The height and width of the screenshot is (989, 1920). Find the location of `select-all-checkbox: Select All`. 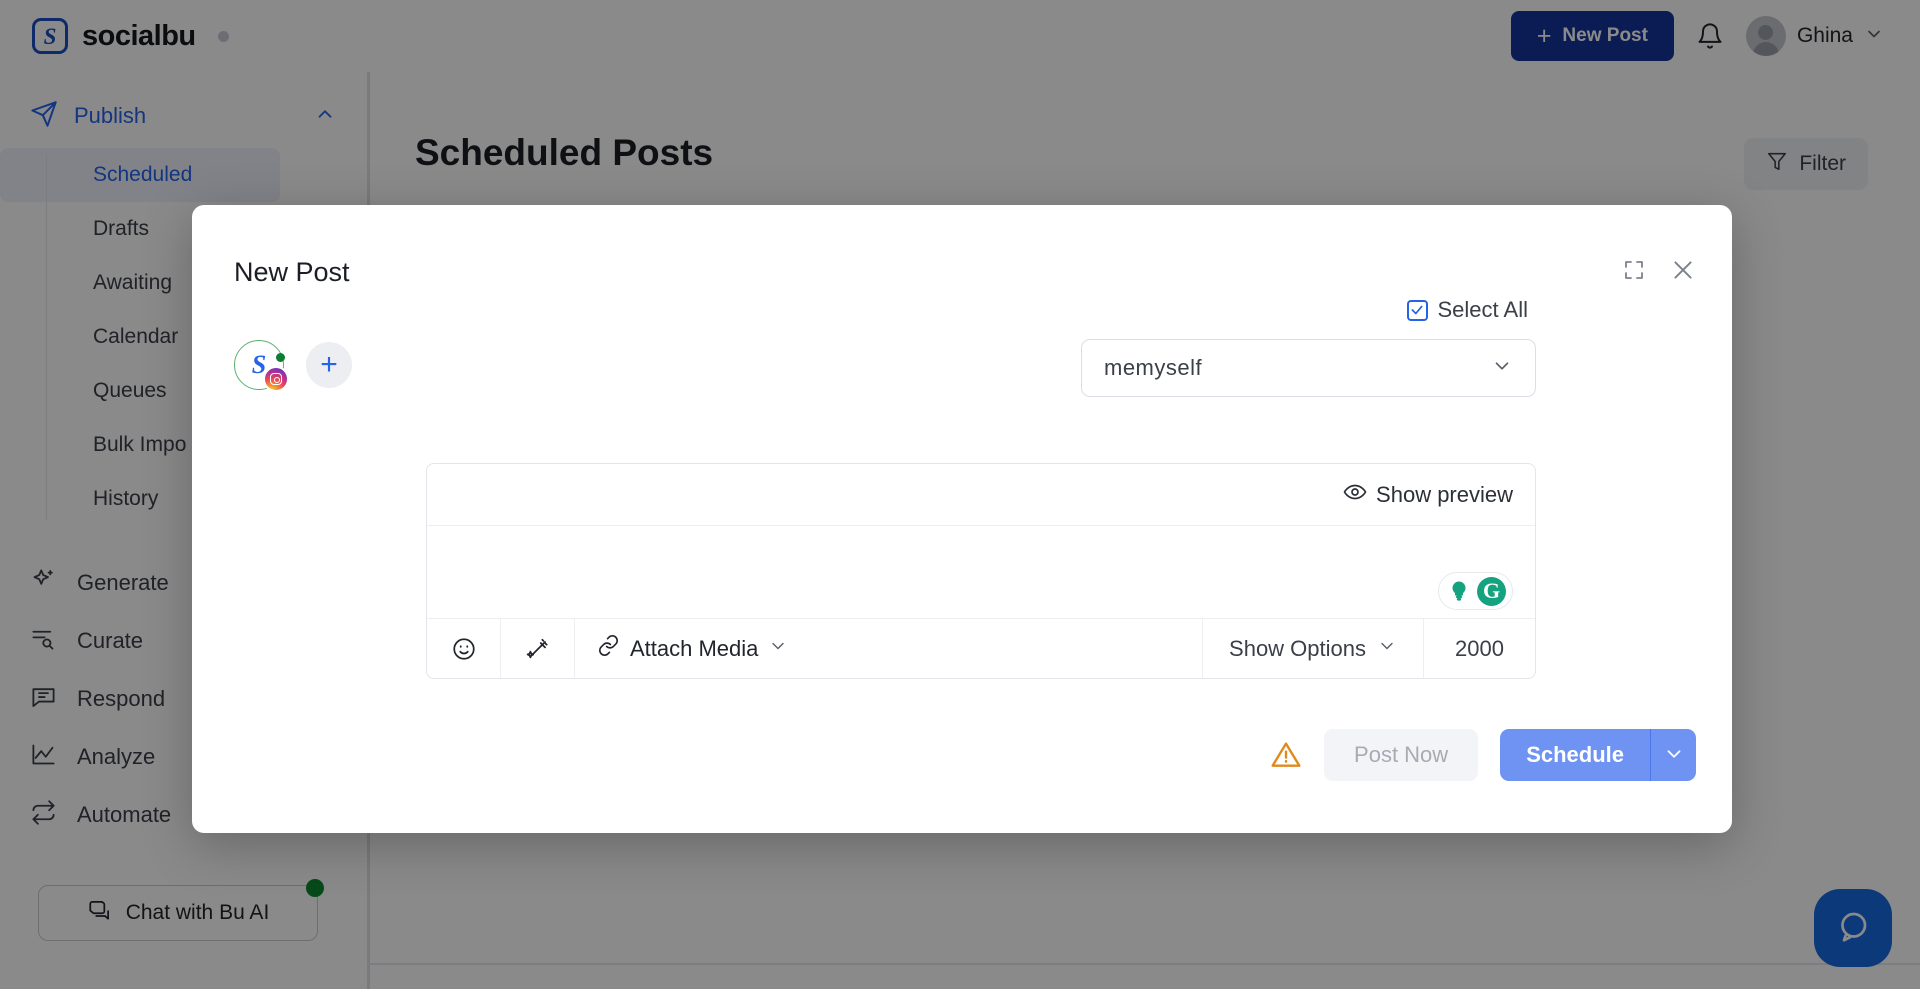

select-all-checkbox: Select All is located at coordinates (1467, 310).